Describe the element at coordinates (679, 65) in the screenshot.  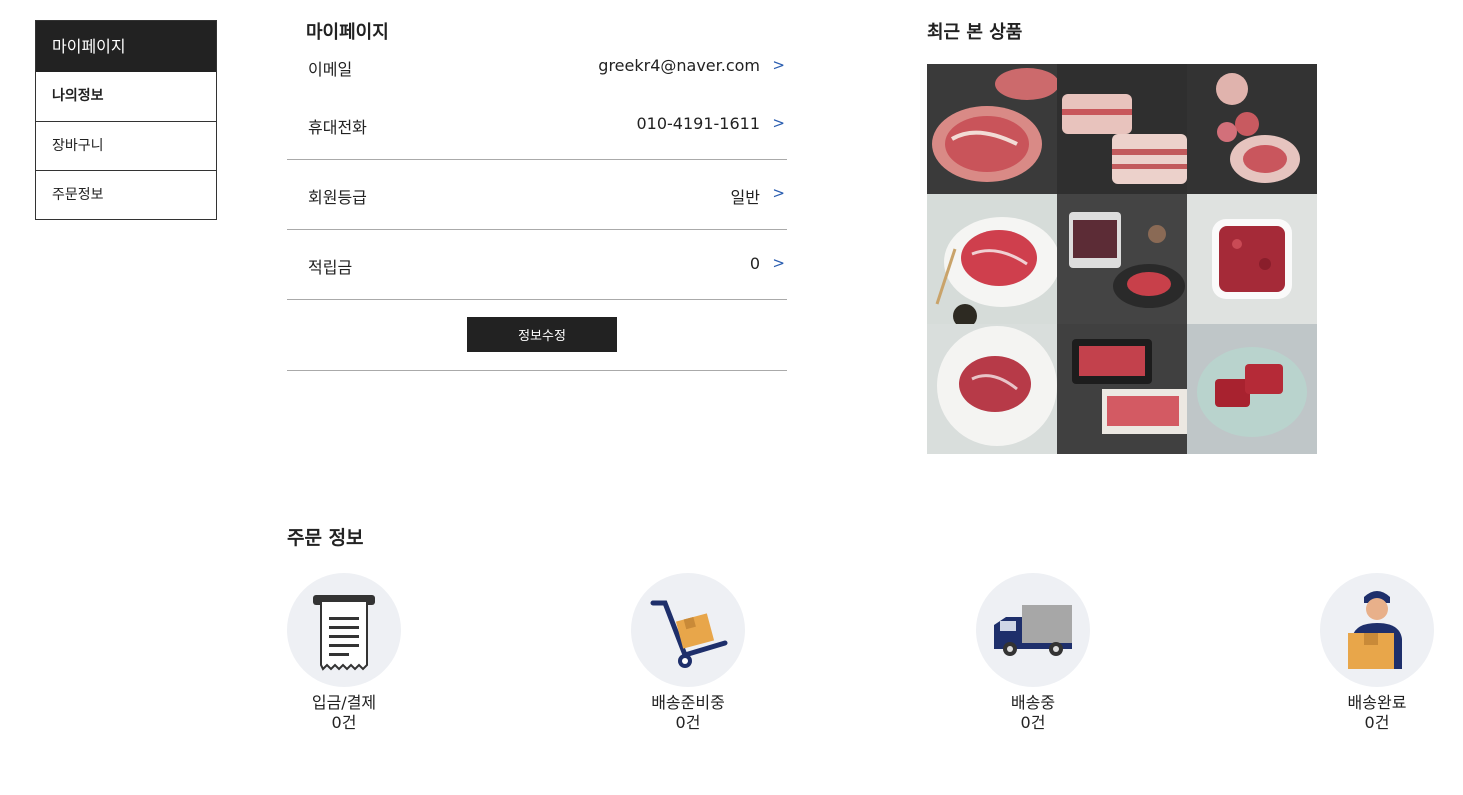
I see `email-value: greekr4@naver.com` at that location.